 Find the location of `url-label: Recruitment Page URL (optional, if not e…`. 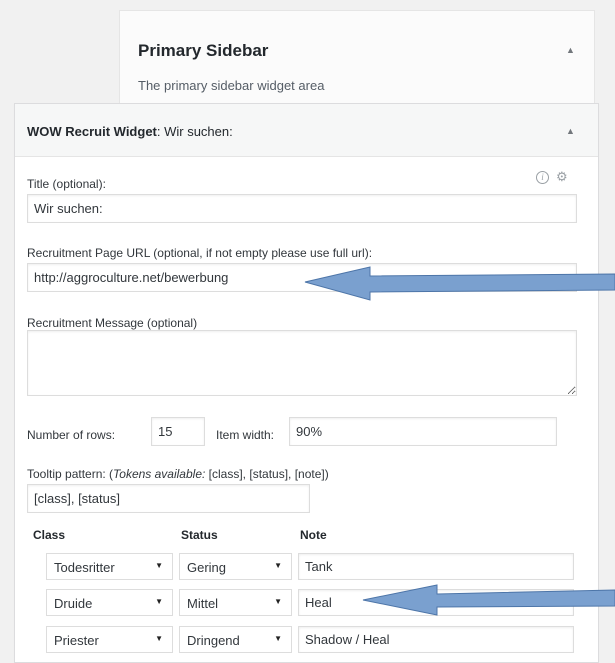

url-label: Recruitment Page URL (optional, if not e… is located at coordinates (200, 253).